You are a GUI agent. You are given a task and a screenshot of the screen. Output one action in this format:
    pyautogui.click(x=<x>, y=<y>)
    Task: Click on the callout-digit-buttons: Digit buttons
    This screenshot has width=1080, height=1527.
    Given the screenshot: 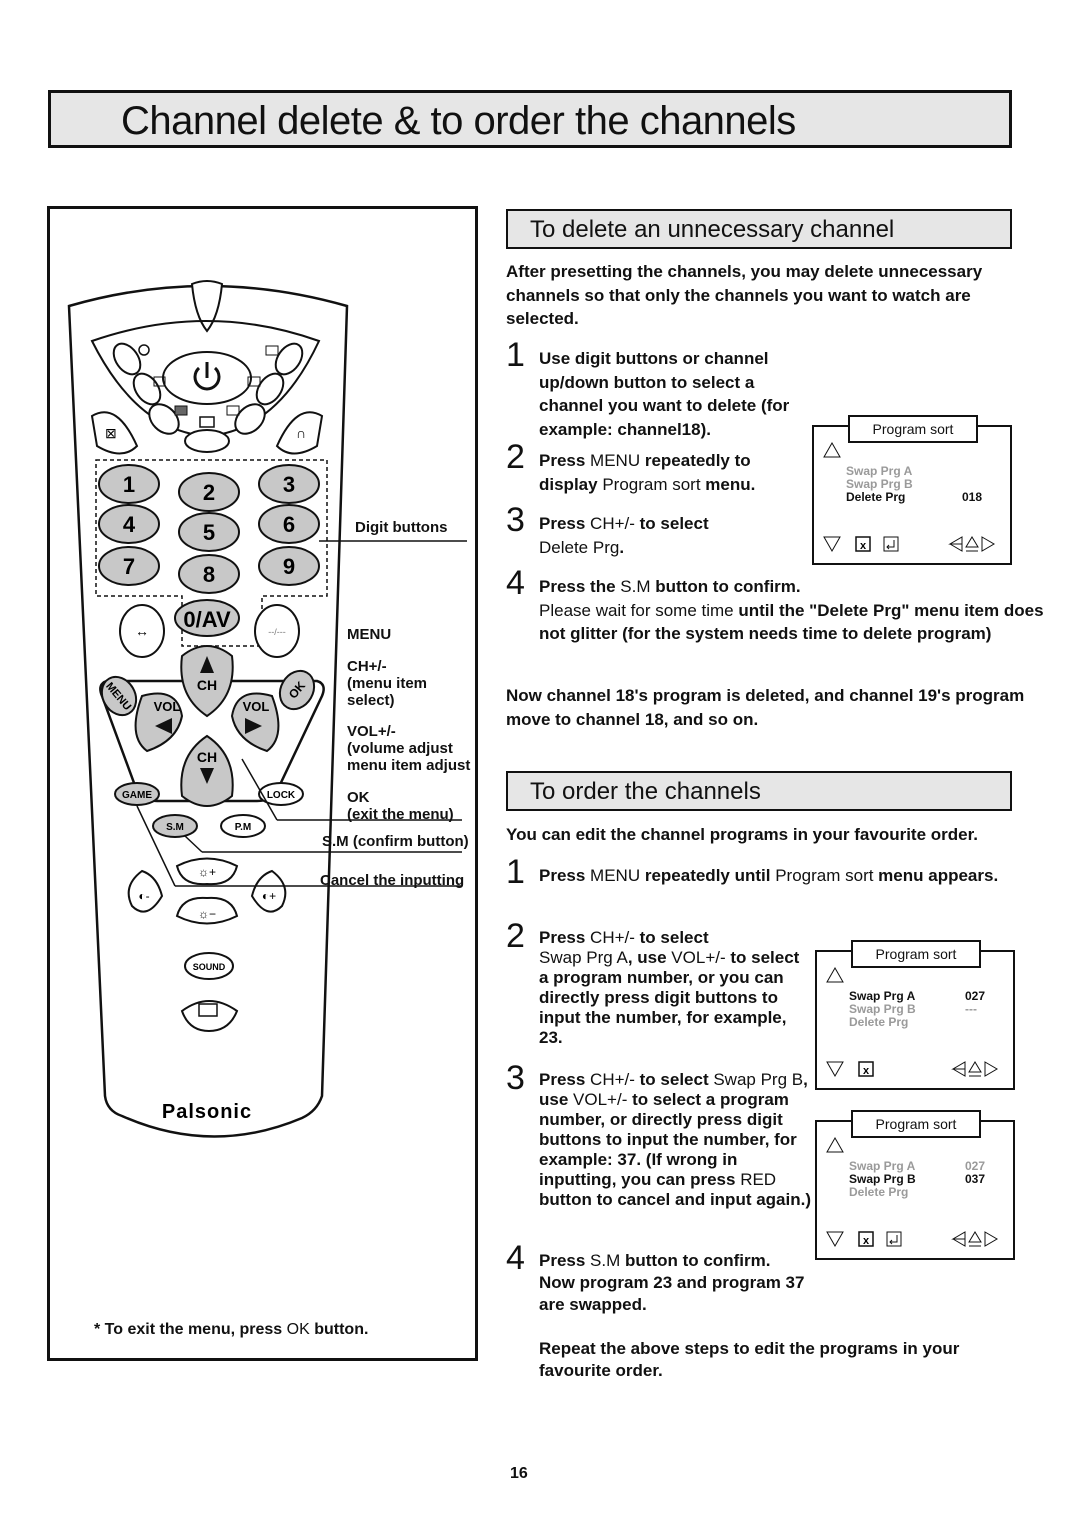 What is the action you would take?
    pyautogui.click(x=401, y=527)
    